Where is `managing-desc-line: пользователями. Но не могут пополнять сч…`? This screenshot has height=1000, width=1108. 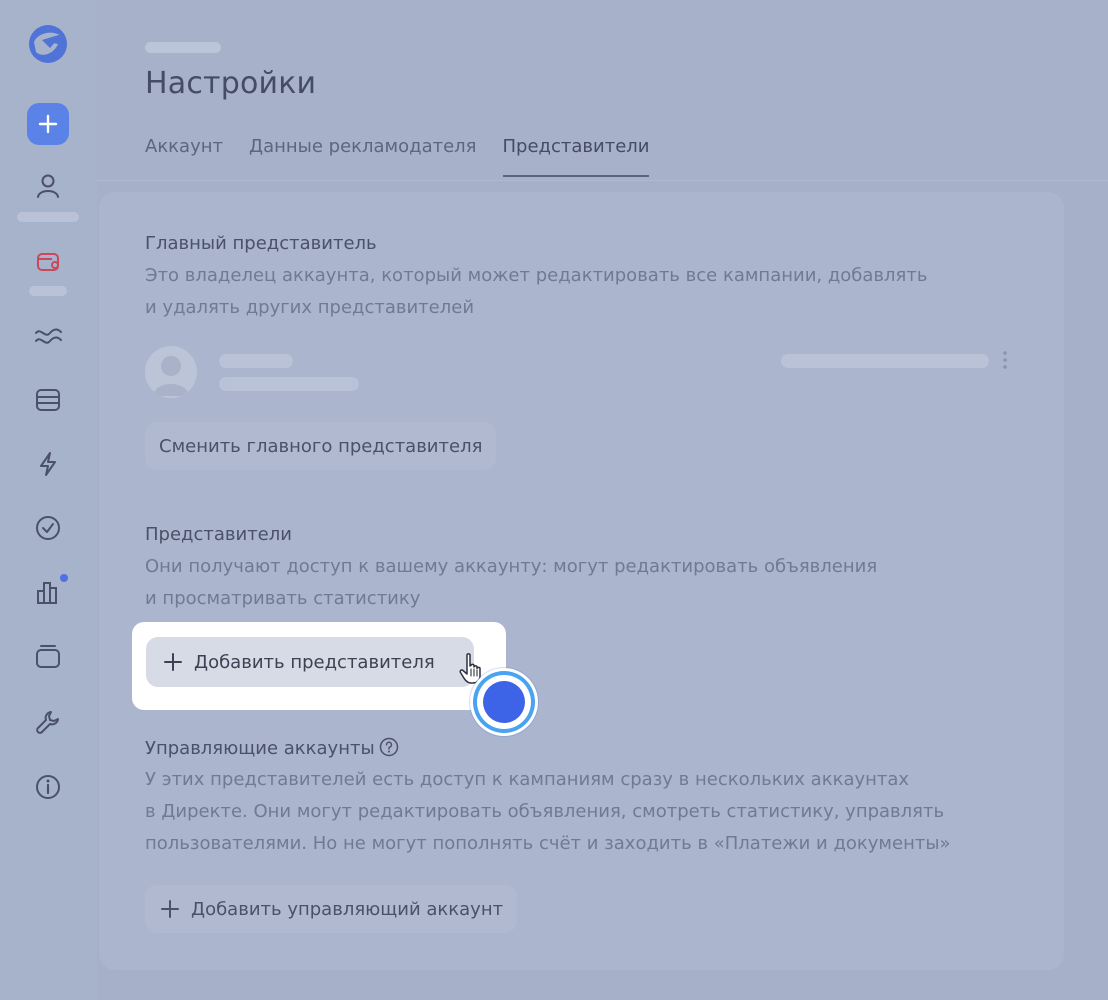 managing-desc-line: пользователями. Но не могут пополнять сч… is located at coordinates (548, 843).